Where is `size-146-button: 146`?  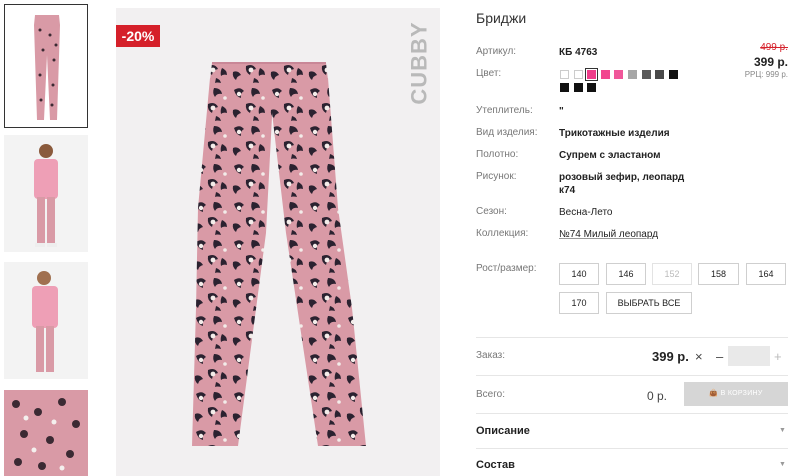
size-146-button: 146 is located at coordinates (626, 274).